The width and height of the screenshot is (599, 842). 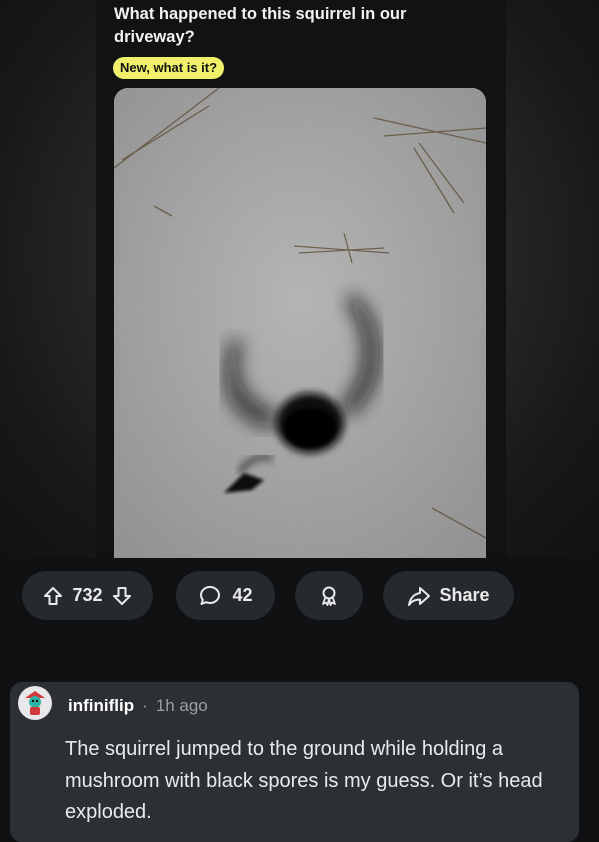 I want to click on comment-count: 42, so click(x=242, y=595).